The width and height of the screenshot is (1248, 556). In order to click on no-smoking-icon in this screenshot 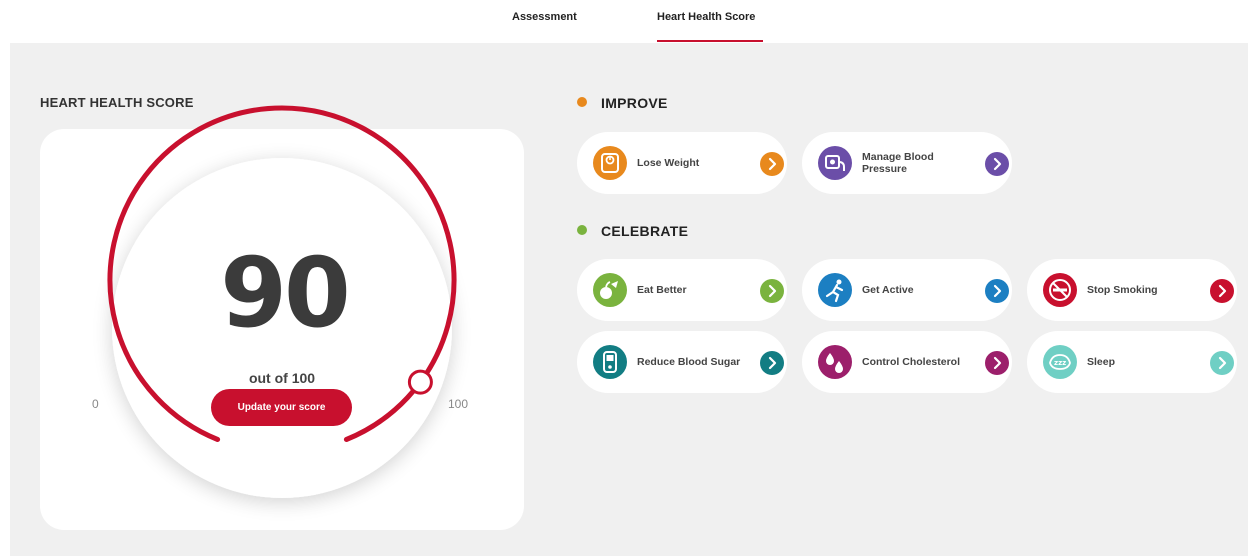, I will do `click(1060, 290)`.